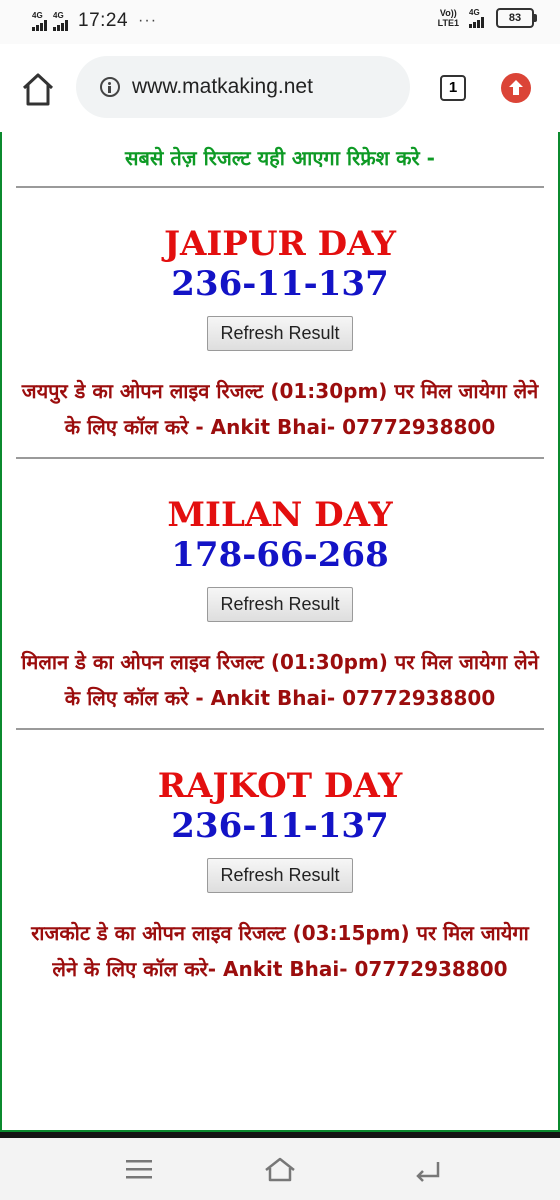 This screenshot has width=560, height=1200. I want to click on status-bar: 4G 4G 17:24 ··· Vo)) LTE1 4G 83, so click(280, 22).